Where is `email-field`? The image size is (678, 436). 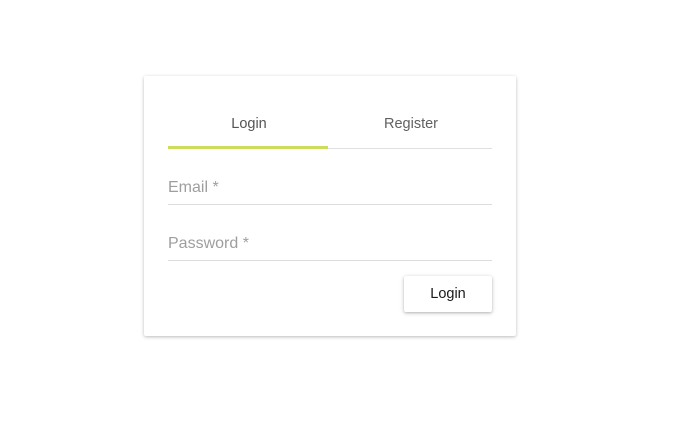 email-field is located at coordinates (330, 189).